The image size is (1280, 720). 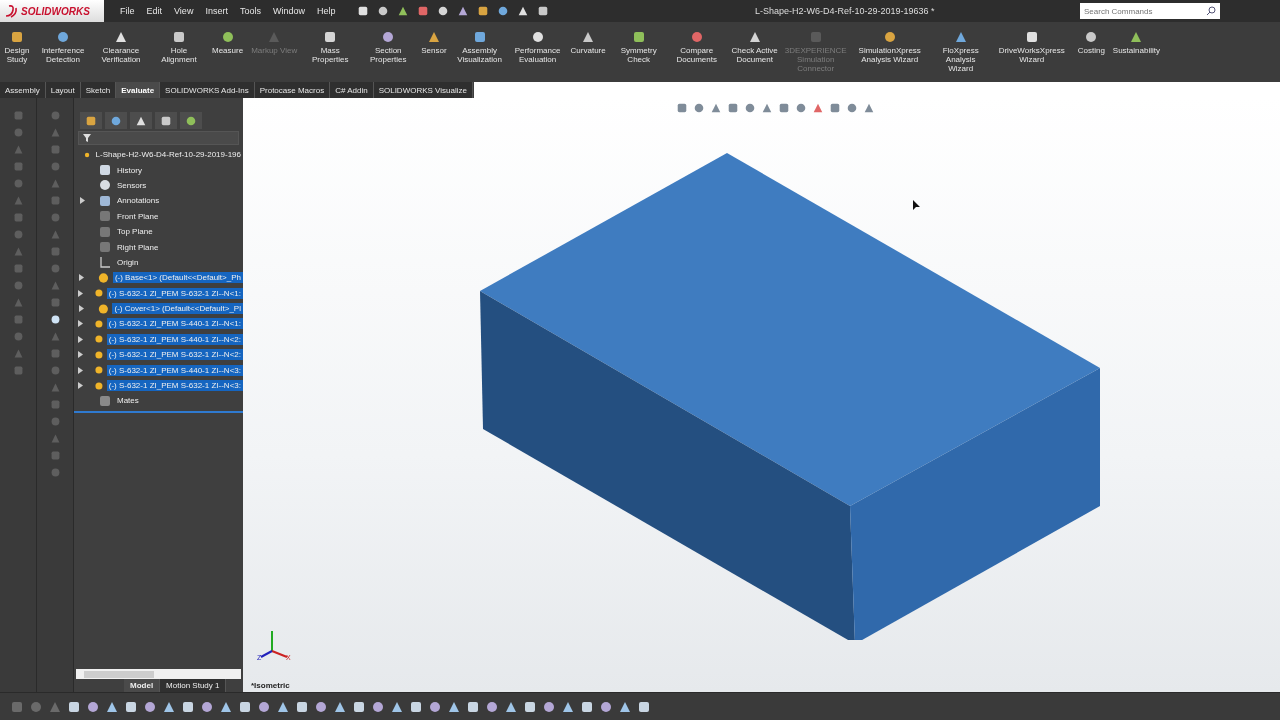 What do you see at coordinates (174, 355) in the screenshot?
I see `tree-item: (-) S-632-1 ZI_PEM S-632-1 ZI--N<2:` at bounding box center [174, 355].